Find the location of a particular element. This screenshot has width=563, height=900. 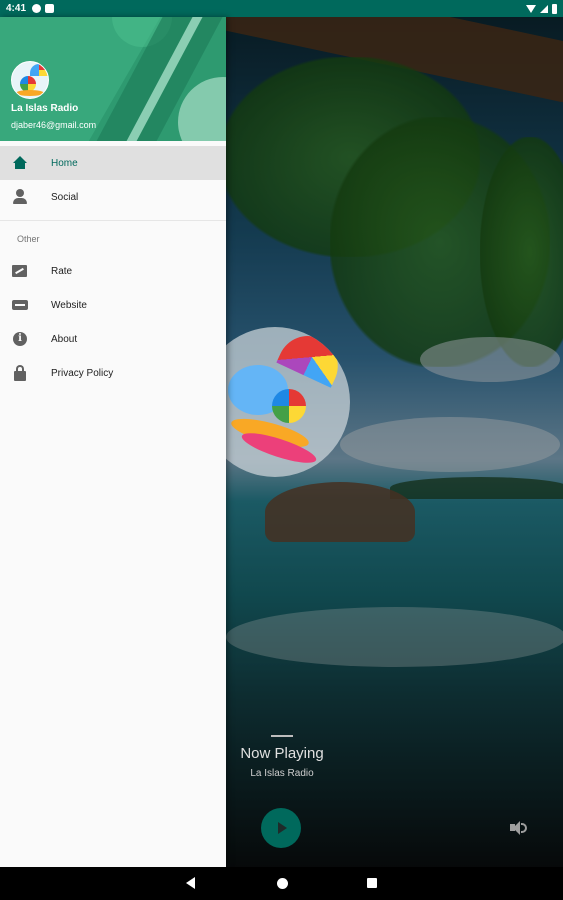

menu-item-rate: Rate is located at coordinates (113, 271).